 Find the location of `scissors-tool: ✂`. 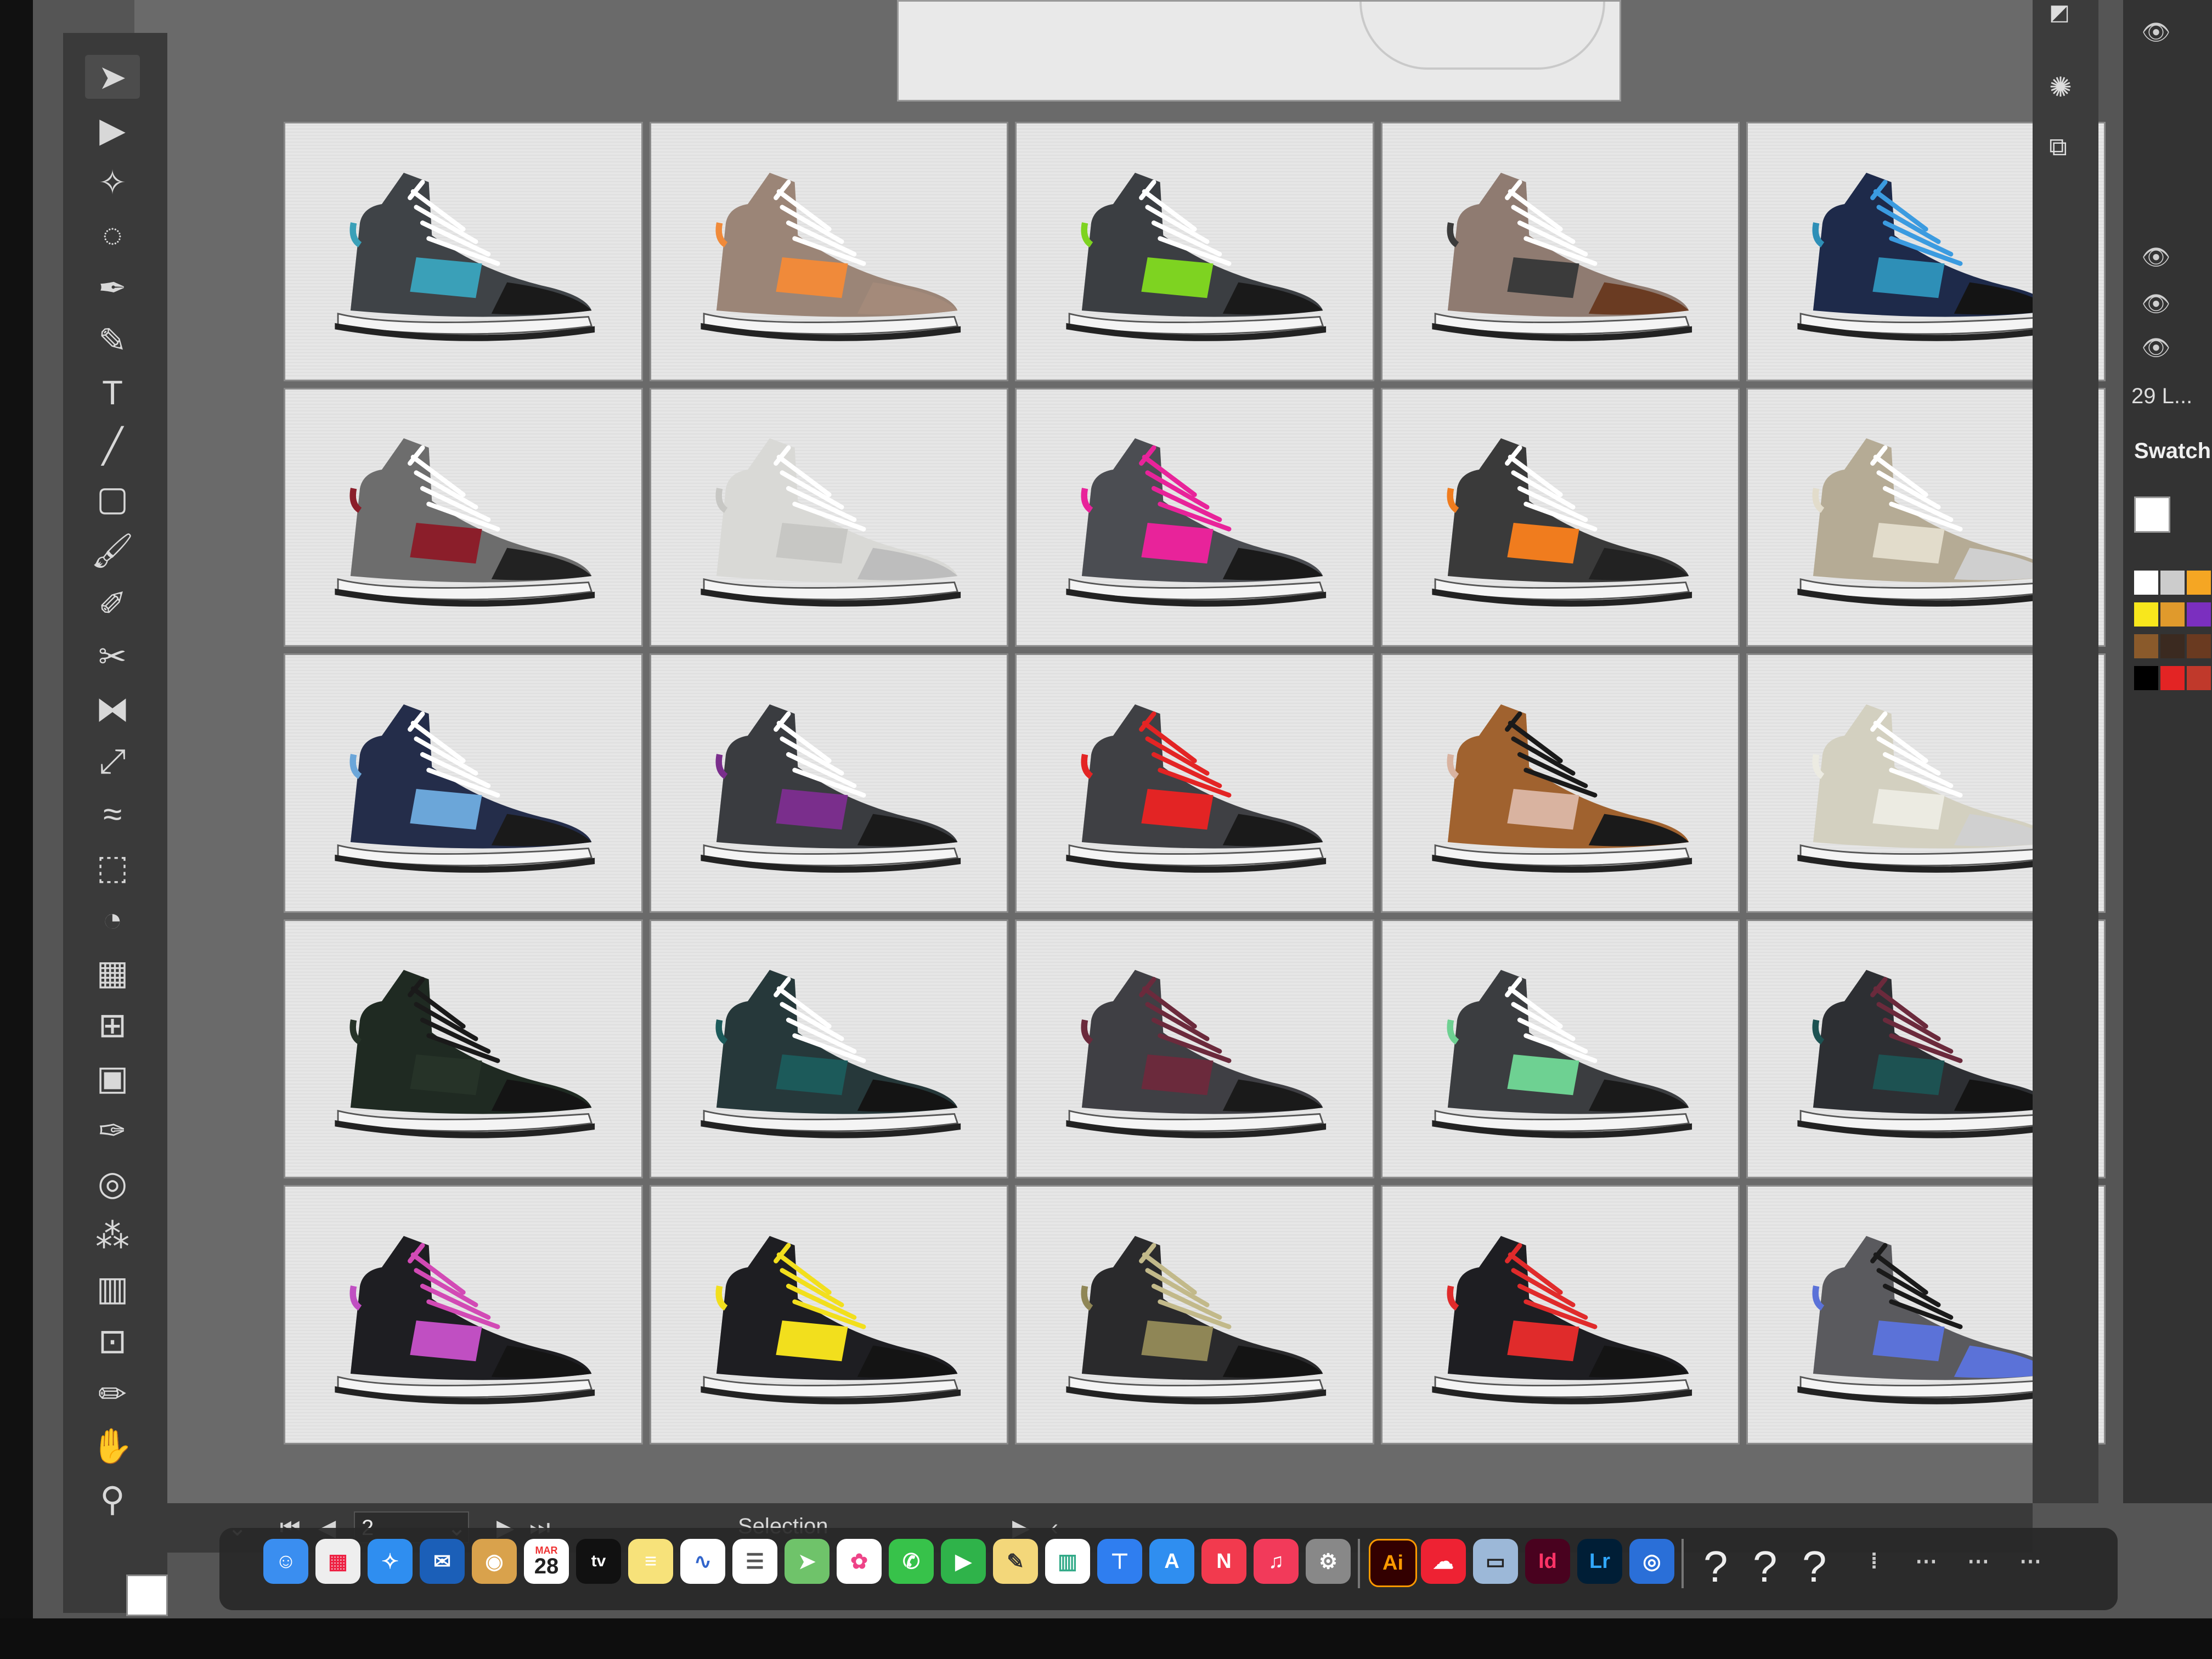

scissors-tool: ✂ is located at coordinates (113, 656).